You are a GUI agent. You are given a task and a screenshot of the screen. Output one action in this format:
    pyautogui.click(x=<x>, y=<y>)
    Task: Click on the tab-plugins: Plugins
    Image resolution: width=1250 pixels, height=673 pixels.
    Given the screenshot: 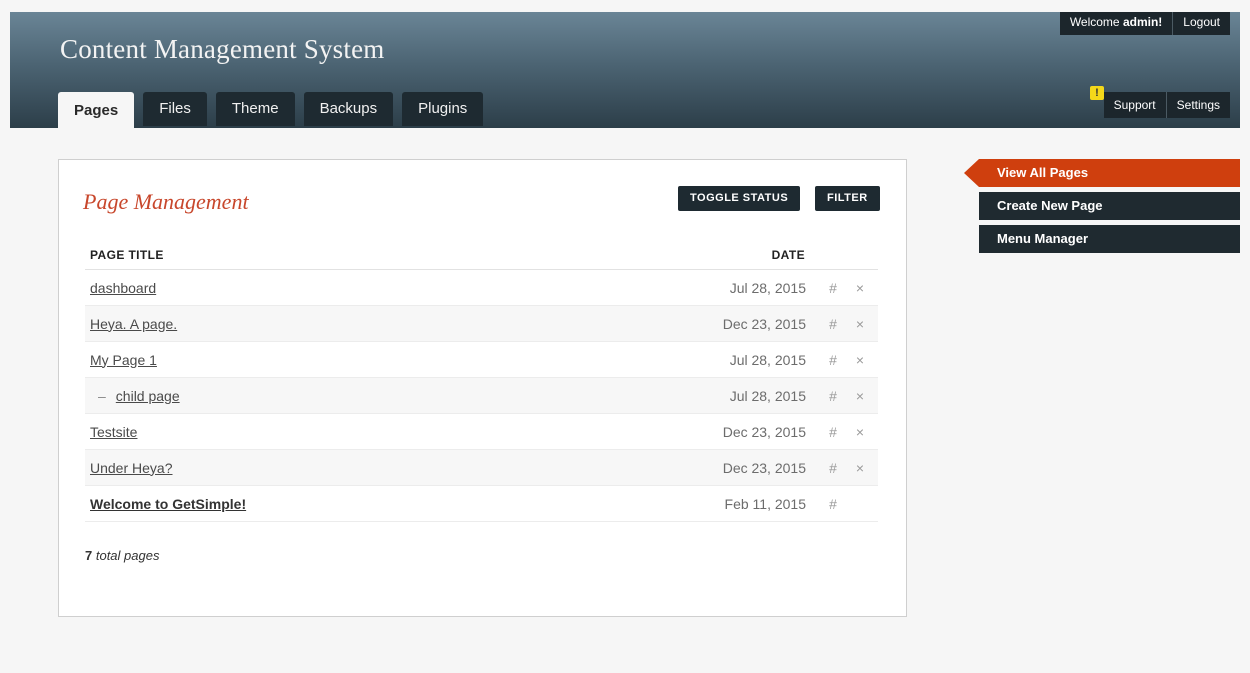 What is the action you would take?
    pyautogui.click(x=443, y=109)
    